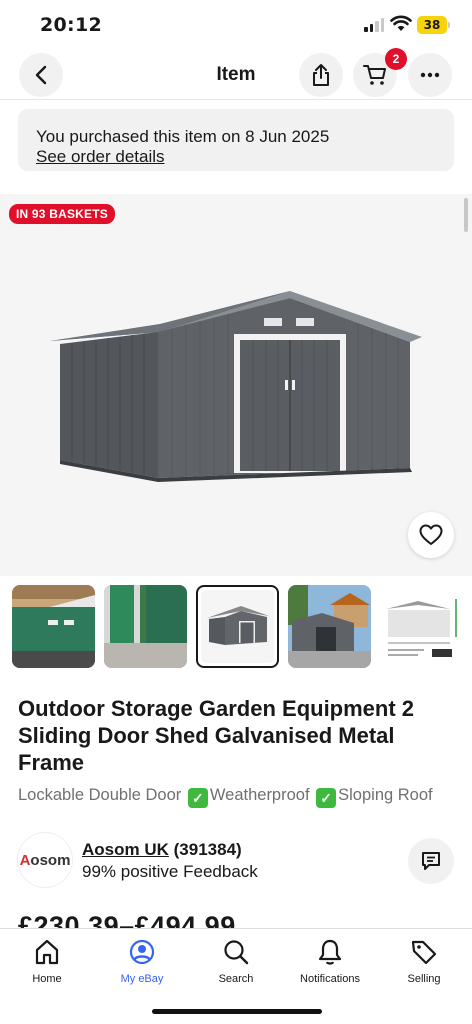 Image resolution: width=472 pixels, height=1024 pixels. I want to click on tab-my-ebay: My eBay, so click(142, 961).